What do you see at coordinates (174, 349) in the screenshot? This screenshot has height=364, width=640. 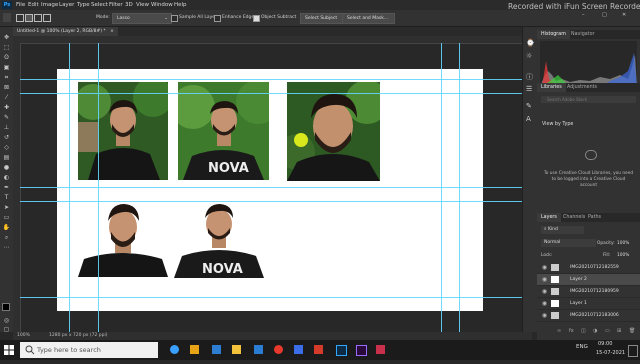 I see `task-view-icon` at bounding box center [174, 349].